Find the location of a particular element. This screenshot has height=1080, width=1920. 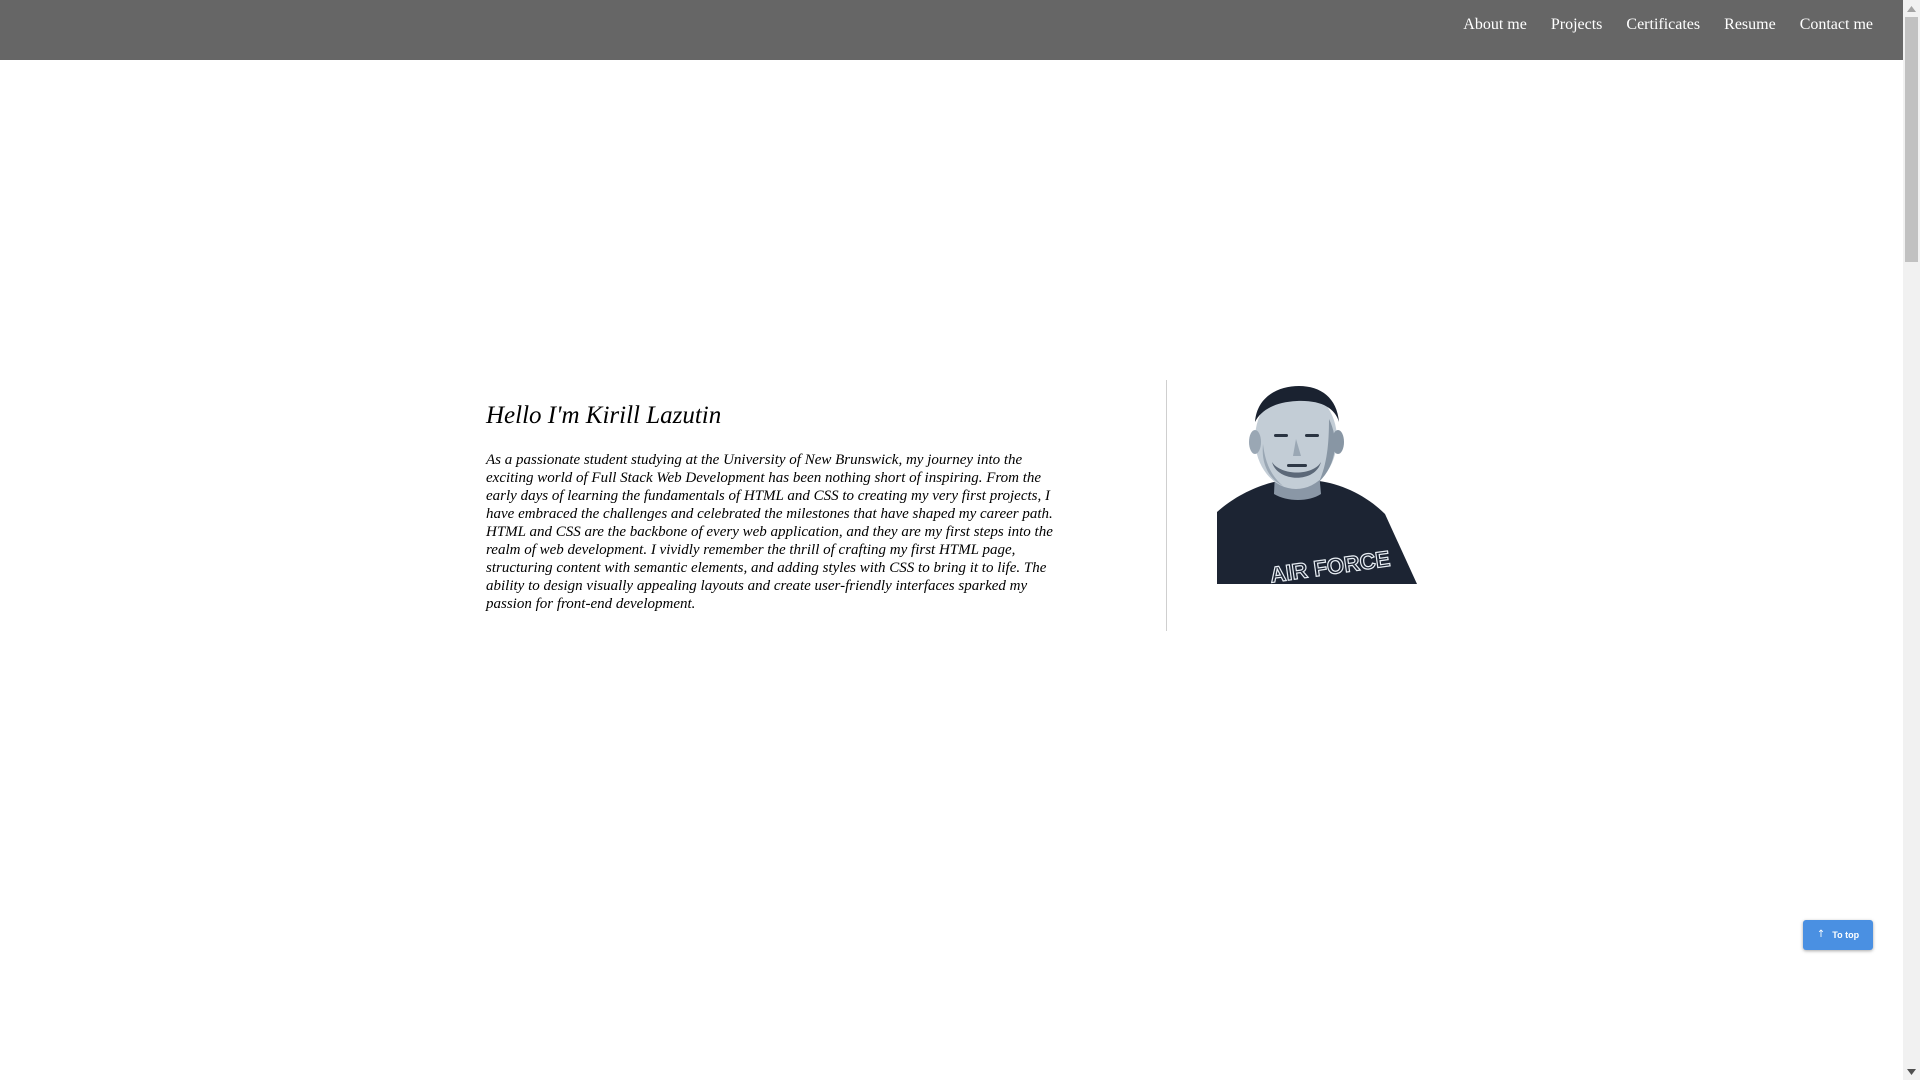

vertical-scrollbar is located at coordinates (1911, 540).